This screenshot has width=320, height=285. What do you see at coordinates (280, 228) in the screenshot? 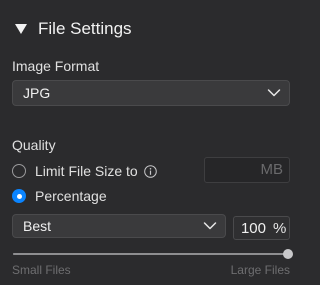
I see `quality-percent-unit: %` at bounding box center [280, 228].